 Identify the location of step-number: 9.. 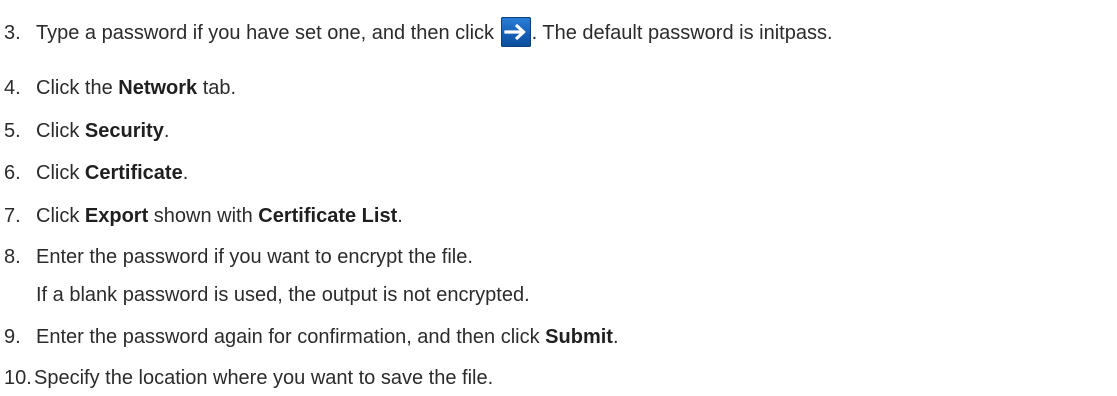
(12, 337).